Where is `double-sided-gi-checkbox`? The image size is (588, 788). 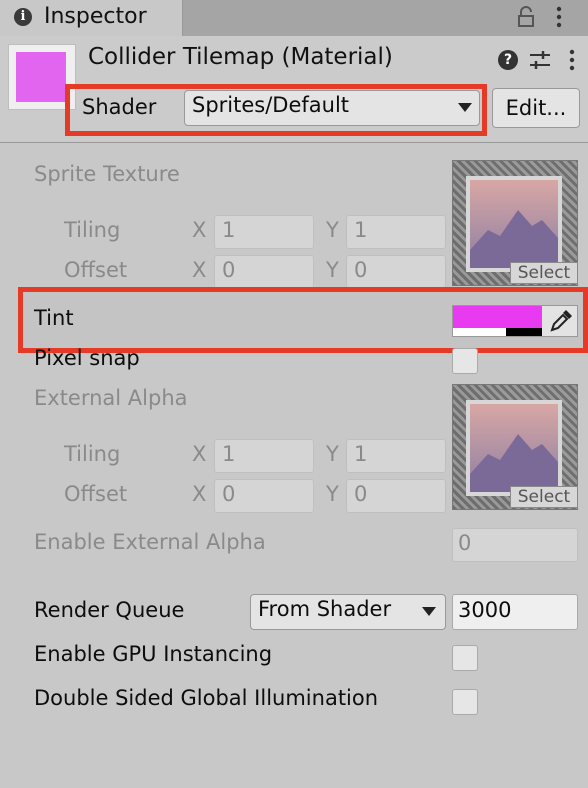 double-sided-gi-checkbox is located at coordinates (465, 702).